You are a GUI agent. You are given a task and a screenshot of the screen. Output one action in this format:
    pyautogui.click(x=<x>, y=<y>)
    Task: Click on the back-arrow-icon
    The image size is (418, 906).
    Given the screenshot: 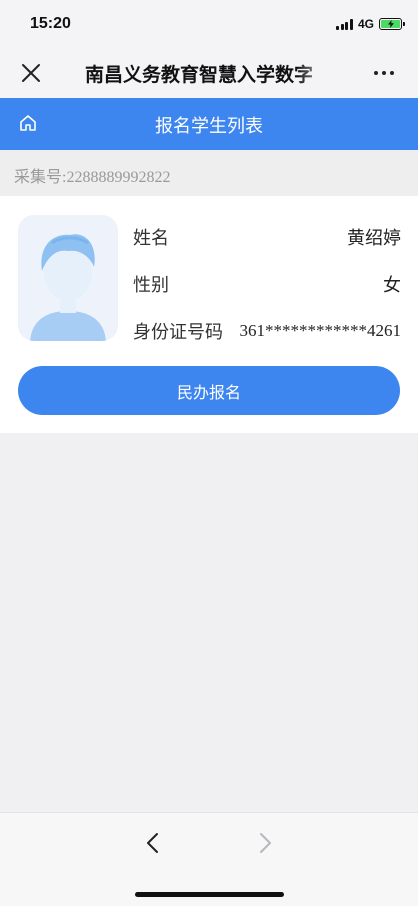 What is the action you would take?
    pyautogui.click(x=153, y=843)
    